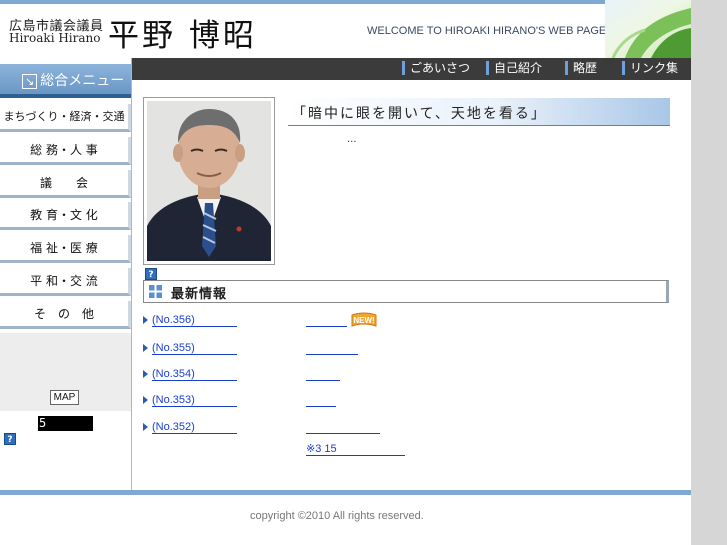 The width and height of the screenshot is (727, 545). Describe the element at coordinates (194, 400) in the screenshot. I see `news-link: (No.353)` at that location.